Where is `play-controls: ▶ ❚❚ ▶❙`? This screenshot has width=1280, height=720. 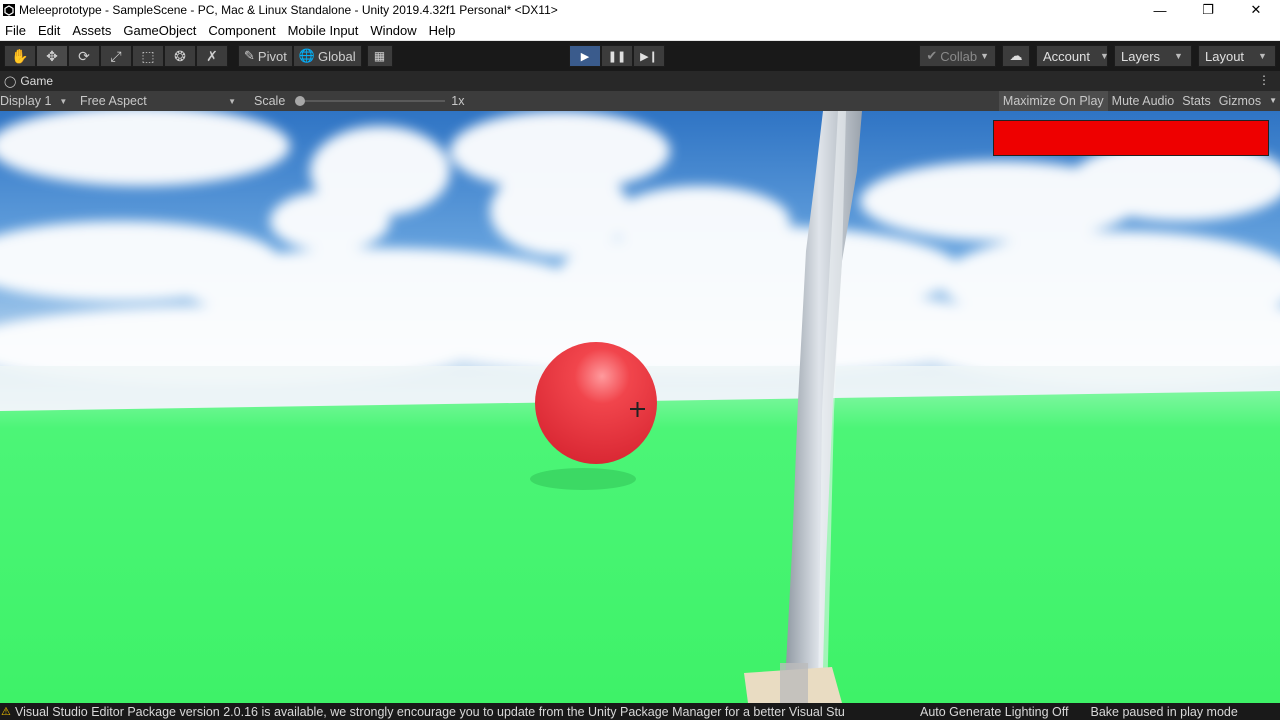 play-controls: ▶ ❚❚ ▶❙ is located at coordinates (617, 56).